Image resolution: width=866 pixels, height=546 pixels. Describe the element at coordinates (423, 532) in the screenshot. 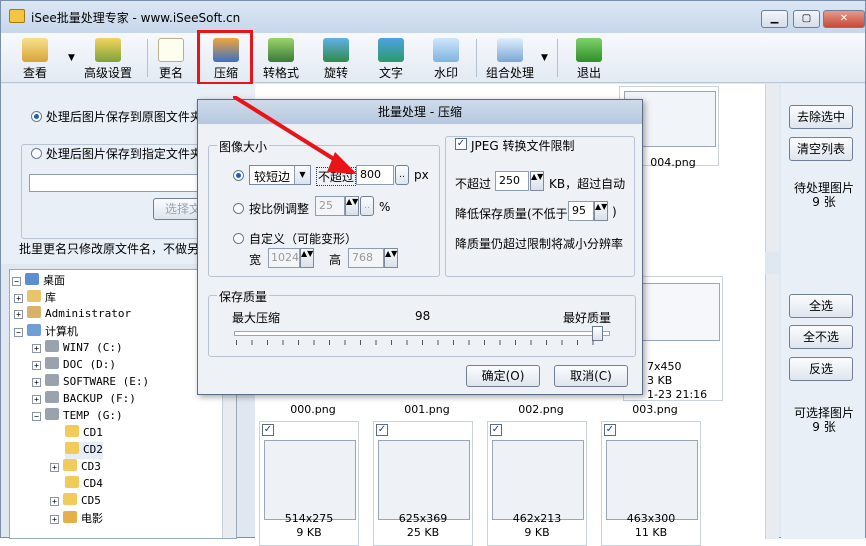

I see `thumbnail-filesize: 25 KB` at that location.